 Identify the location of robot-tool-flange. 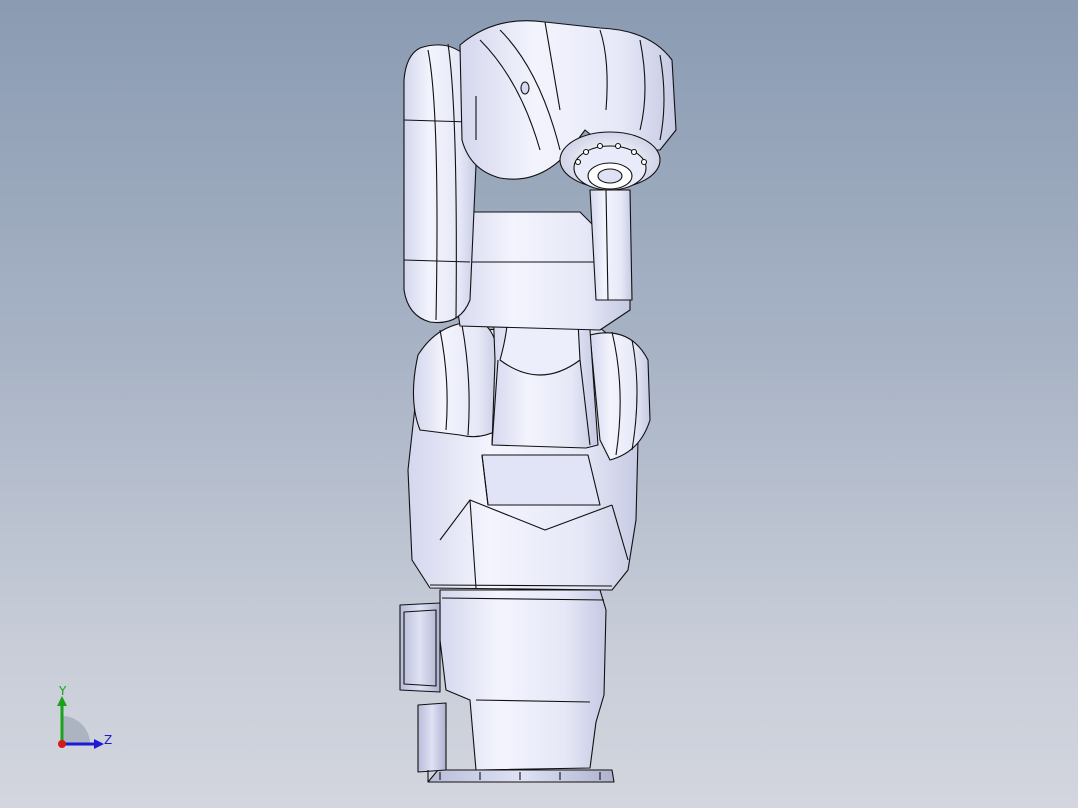
(610, 161).